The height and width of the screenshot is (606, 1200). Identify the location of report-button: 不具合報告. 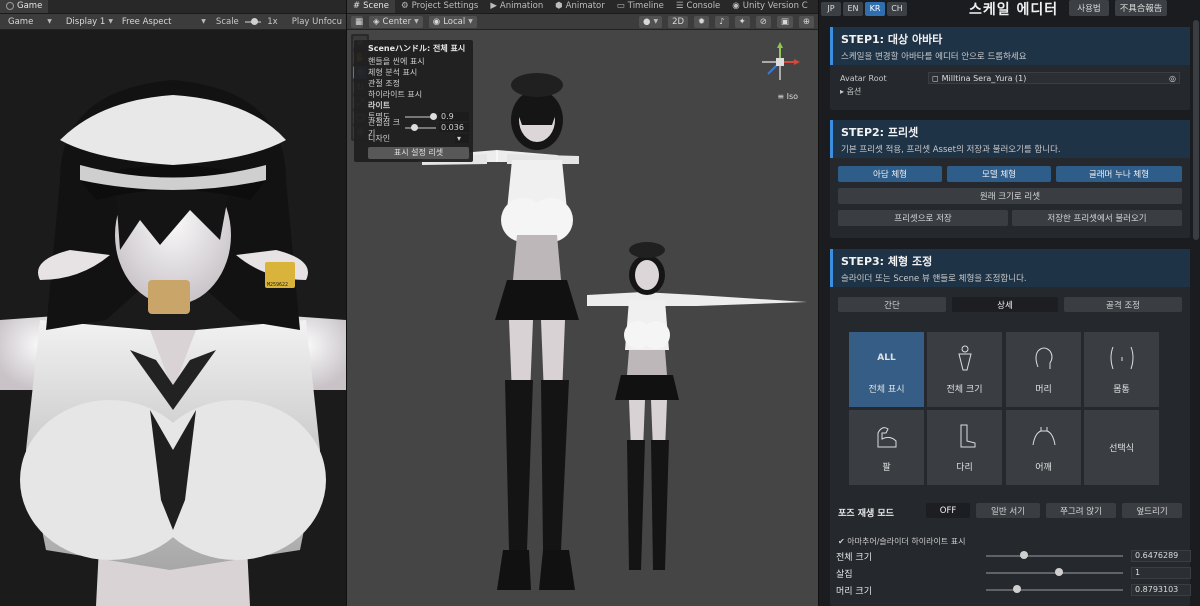
(1141, 8).